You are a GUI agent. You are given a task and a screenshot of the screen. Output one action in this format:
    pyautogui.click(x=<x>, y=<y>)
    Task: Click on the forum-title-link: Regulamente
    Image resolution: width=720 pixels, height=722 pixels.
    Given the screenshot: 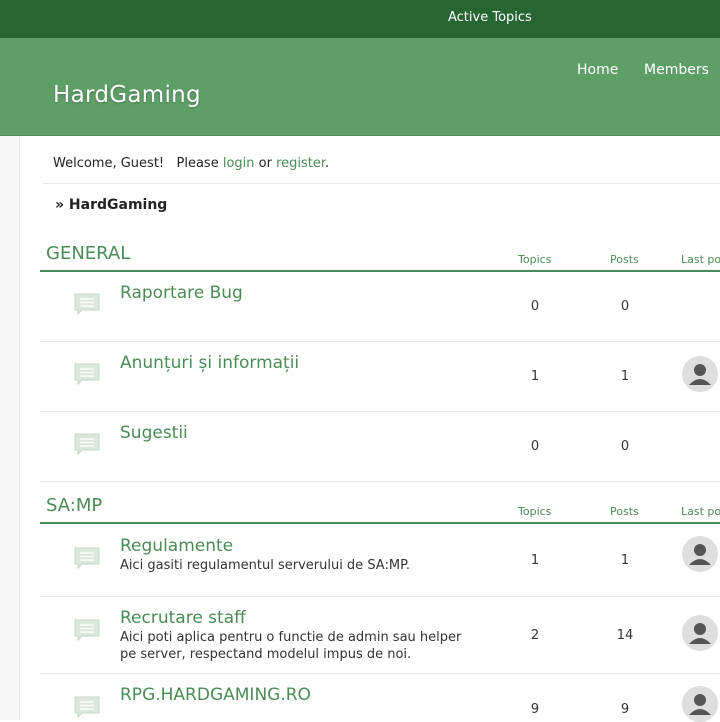 What is the action you would take?
    pyautogui.click(x=176, y=546)
    